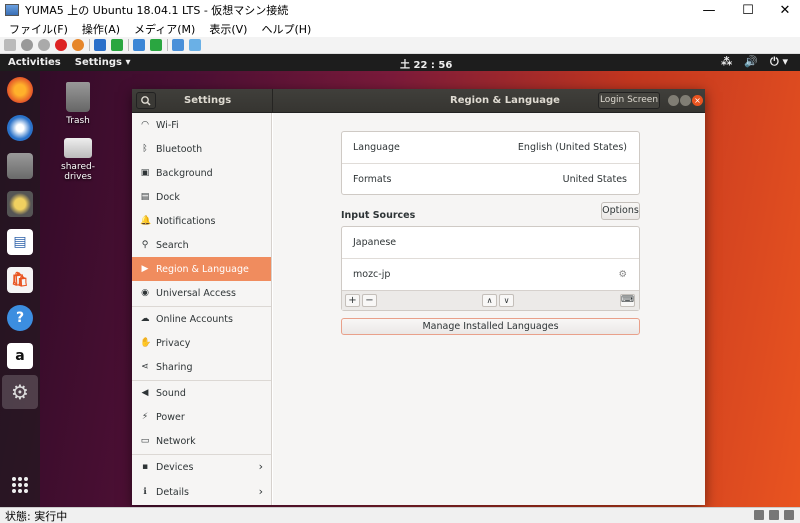 The image size is (800, 523). Describe the element at coordinates (146, 343) in the screenshot. I see `privacy-icon: ✋` at that location.